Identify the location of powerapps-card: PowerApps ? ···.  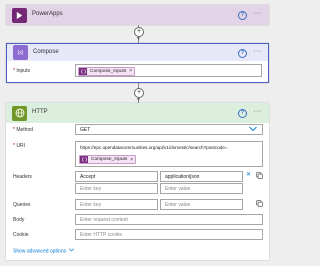
(137, 15).